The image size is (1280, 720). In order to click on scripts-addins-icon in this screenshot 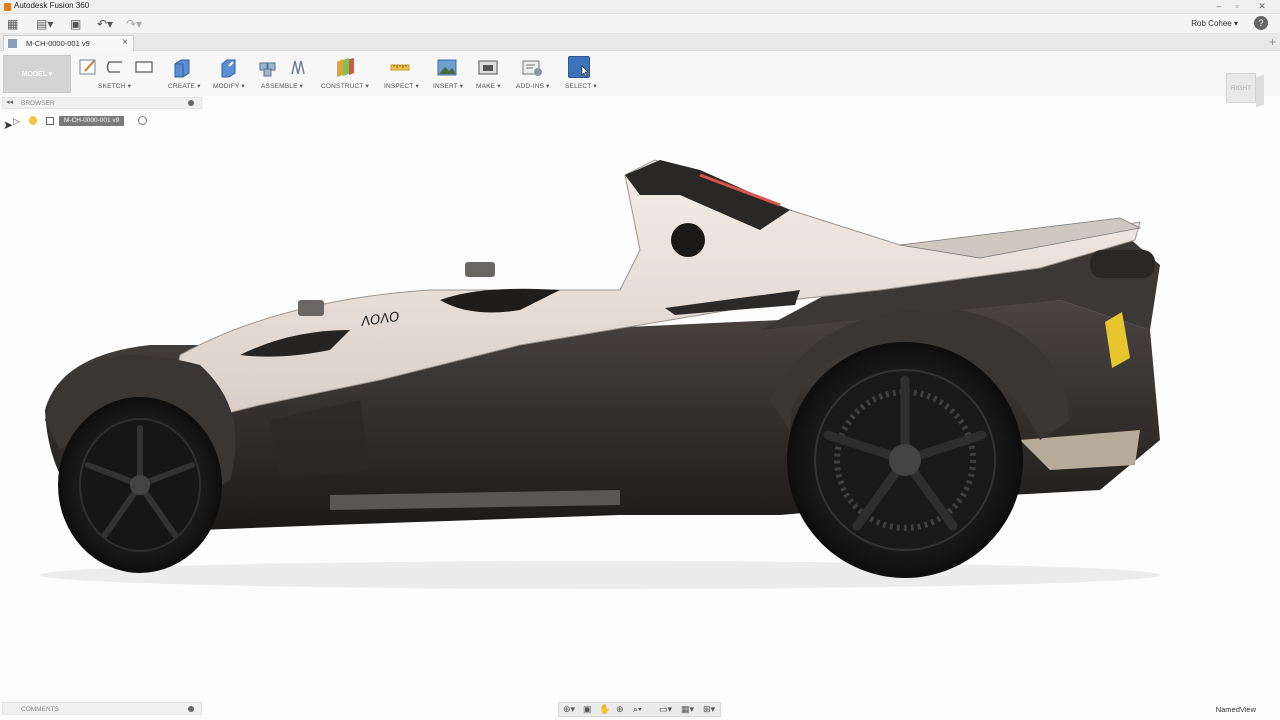, I will do `click(532, 67)`.